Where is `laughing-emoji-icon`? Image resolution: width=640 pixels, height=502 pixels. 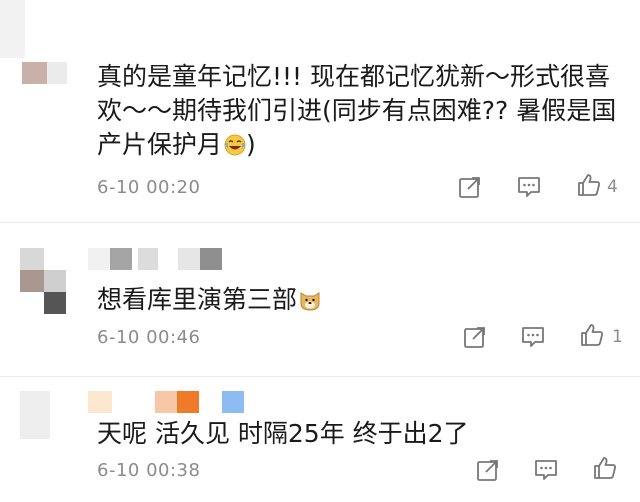 laughing-emoji-icon is located at coordinates (235, 143).